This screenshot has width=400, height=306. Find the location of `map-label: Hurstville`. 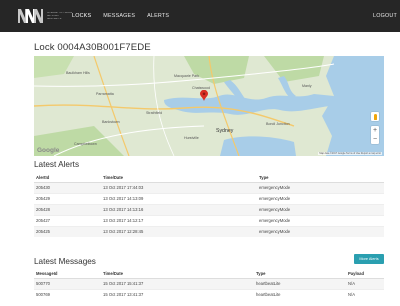

map-label: Hurstville is located at coordinates (191, 138).